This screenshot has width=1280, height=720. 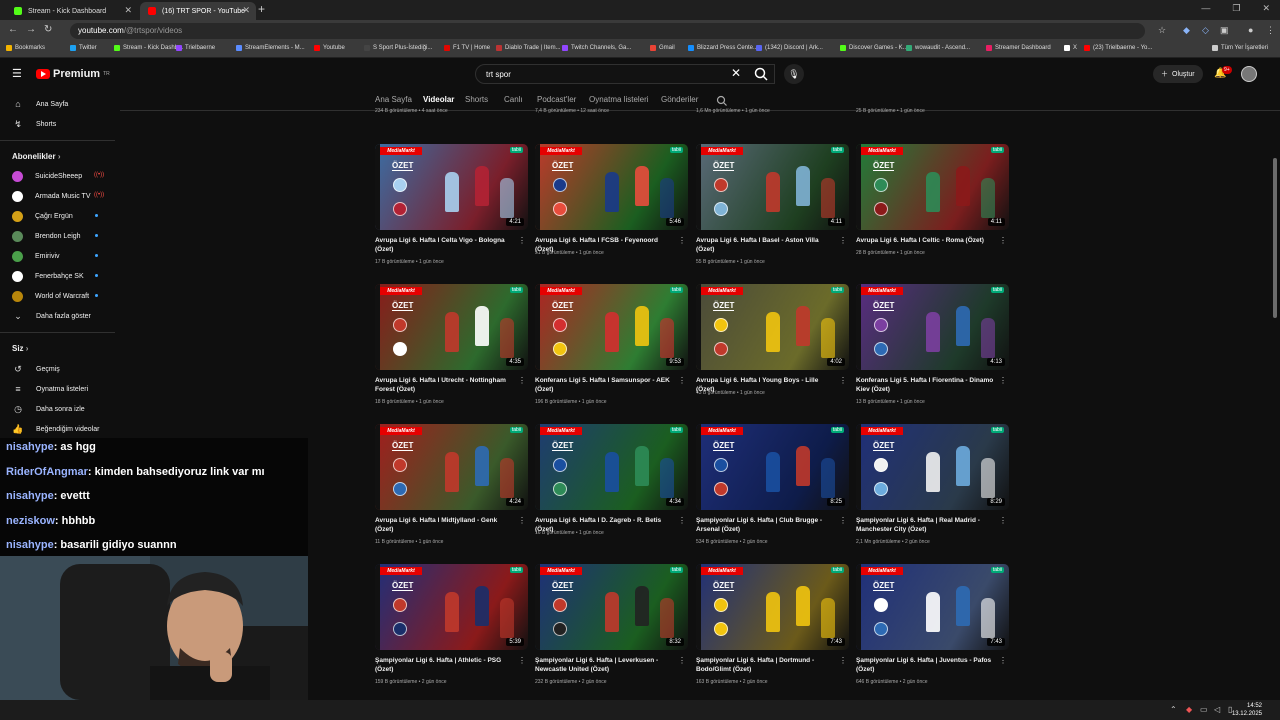 What do you see at coordinates (619, 99) in the screenshot?
I see `channel-tab: Oynatma listeleri` at bounding box center [619, 99].